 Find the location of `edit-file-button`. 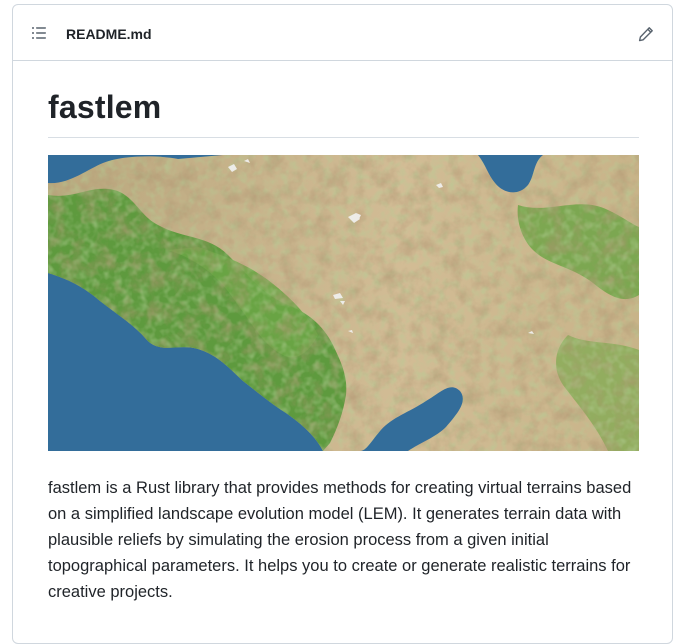

edit-file-button is located at coordinates (646, 34).